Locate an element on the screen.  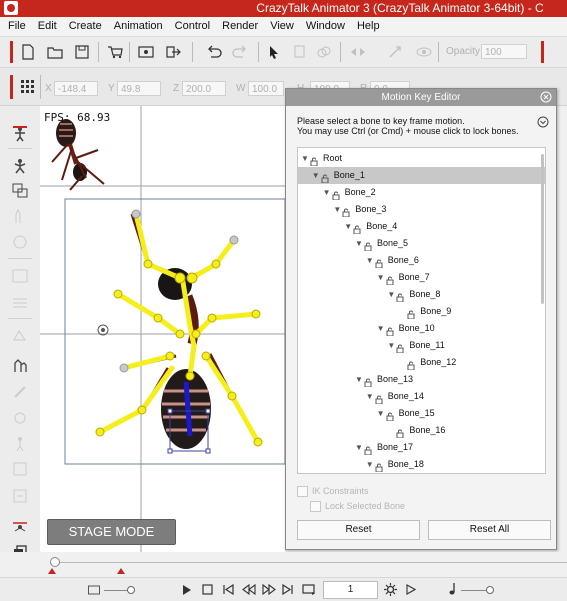
menu-animation: Animation is located at coordinates (138, 26).